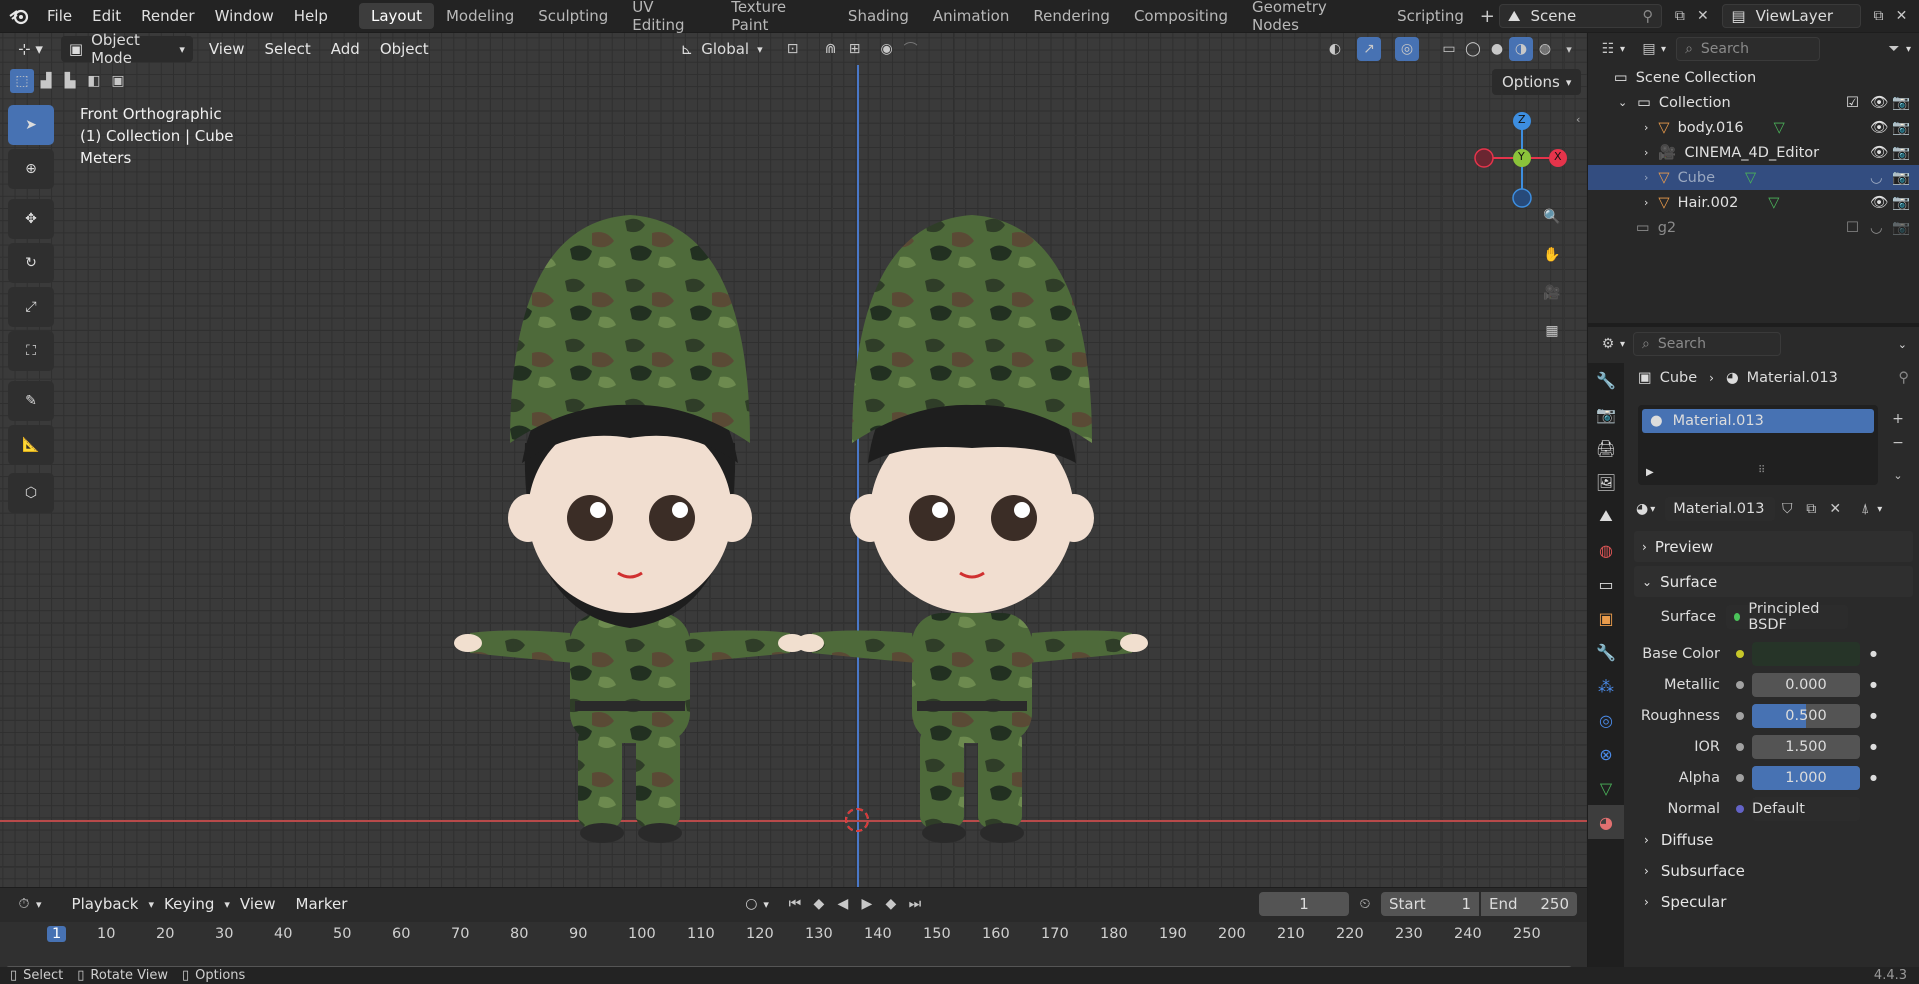 The width and height of the screenshot is (1919, 984). What do you see at coordinates (1608, 344) in the screenshot?
I see `properties-editor-icon: ⚙` at bounding box center [1608, 344].